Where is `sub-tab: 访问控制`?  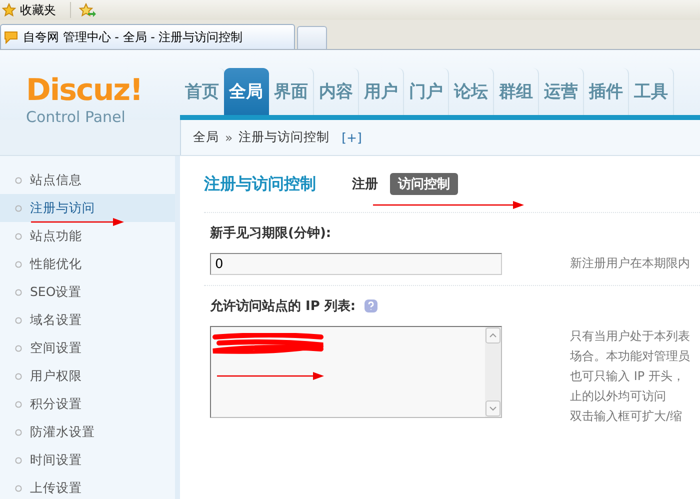 sub-tab: 访问控制 is located at coordinates (424, 184).